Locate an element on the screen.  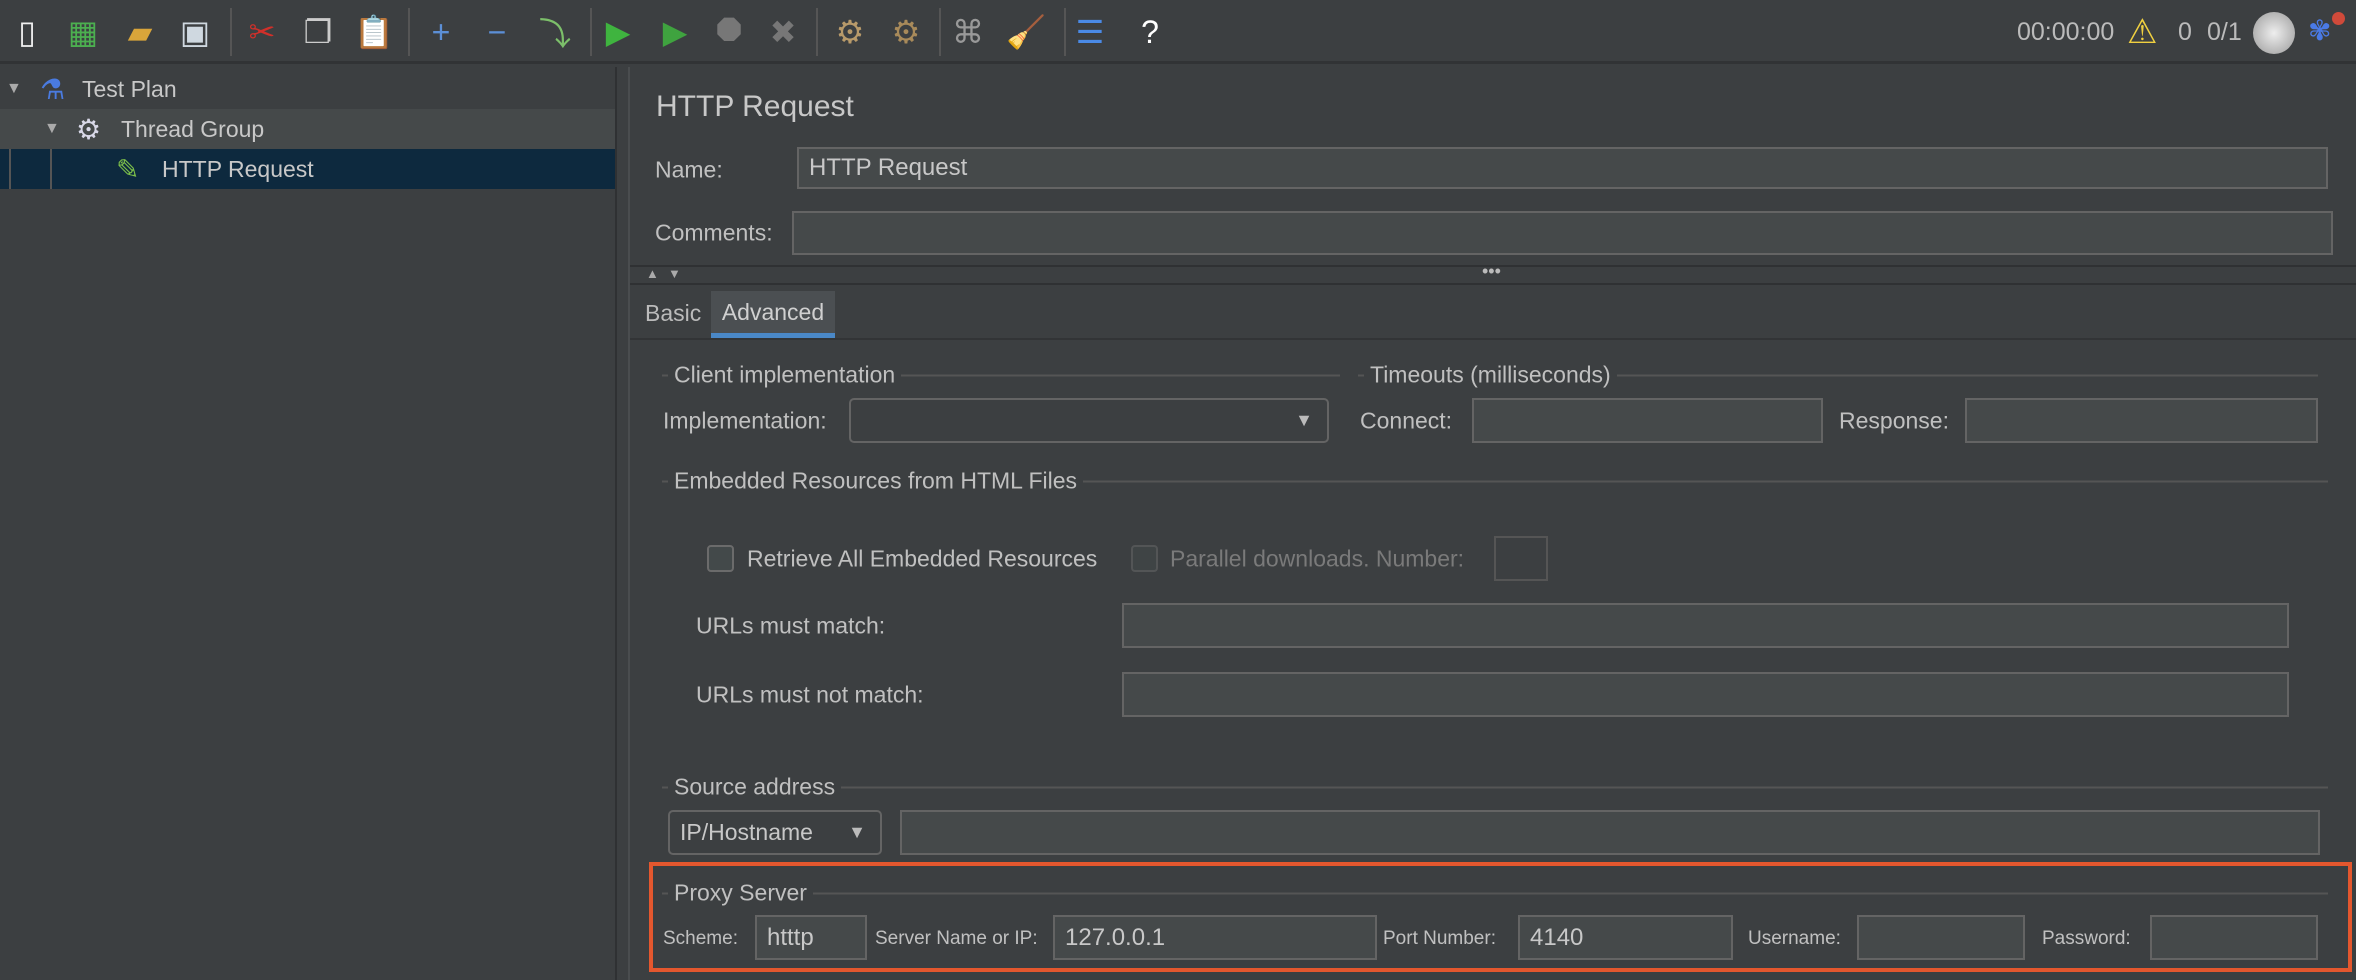
comments-label: Comments: is located at coordinates (714, 232).